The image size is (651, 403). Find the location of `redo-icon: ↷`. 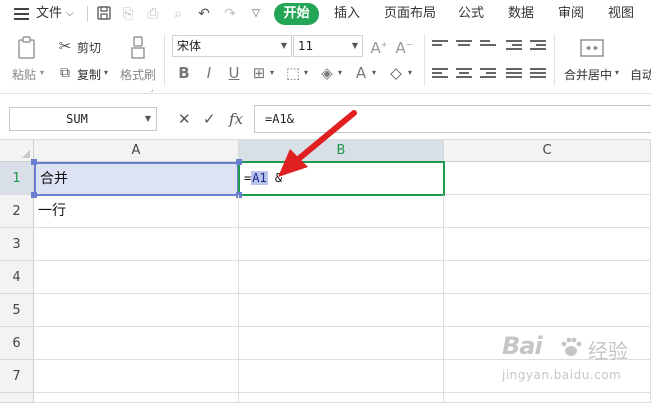

redo-icon: ↷ is located at coordinates (230, 14).